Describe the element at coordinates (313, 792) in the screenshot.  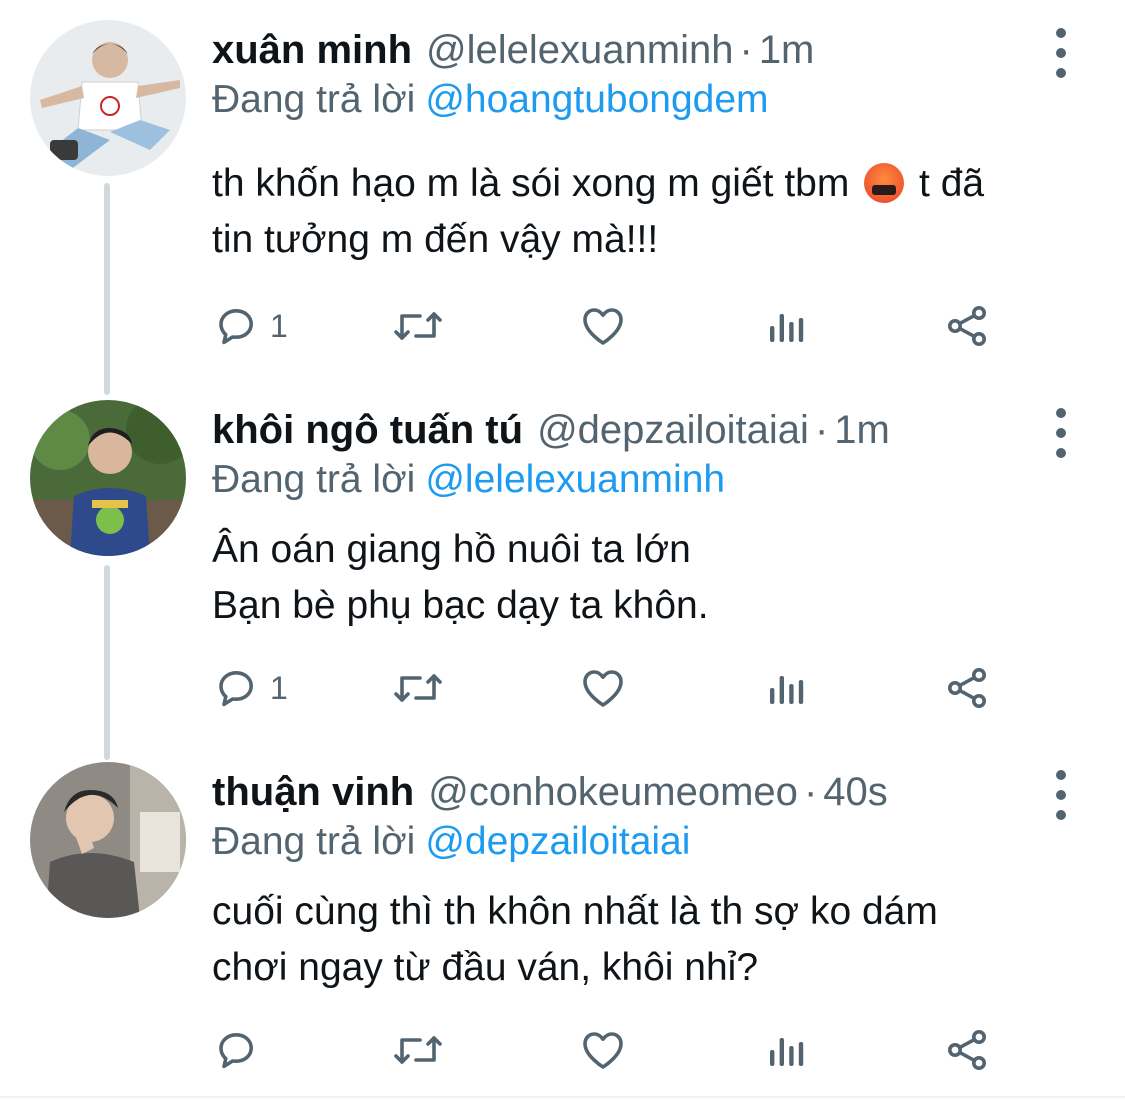
I see `display-name: thuận vinh` at that location.